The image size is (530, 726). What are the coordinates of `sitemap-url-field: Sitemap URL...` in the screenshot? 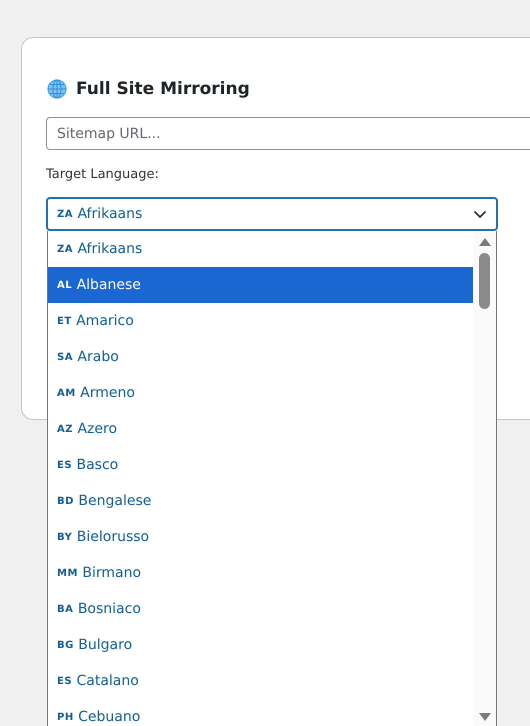 It's located at (288, 133).